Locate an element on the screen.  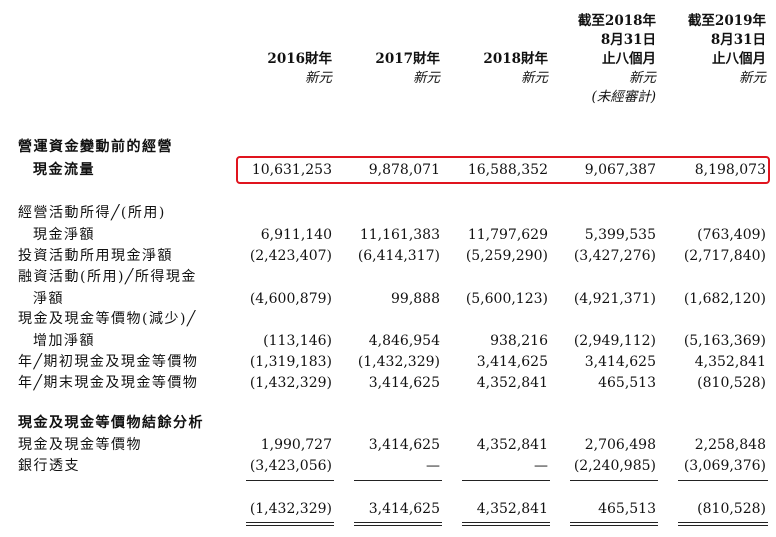
row-value: (113,146) is located at coordinates (297, 341).